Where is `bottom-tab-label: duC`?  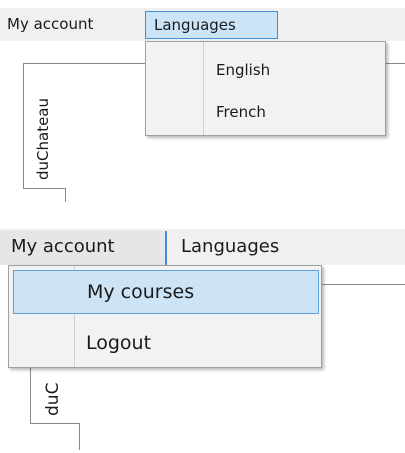
bottom-tab-label: duC is located at coordinates (53, 399).